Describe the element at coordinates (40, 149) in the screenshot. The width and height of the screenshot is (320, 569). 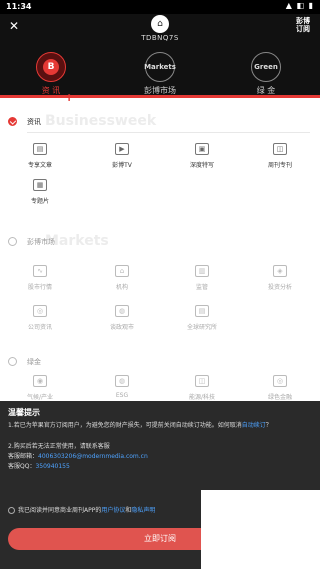
I see `article-icon: ▤` at that location.